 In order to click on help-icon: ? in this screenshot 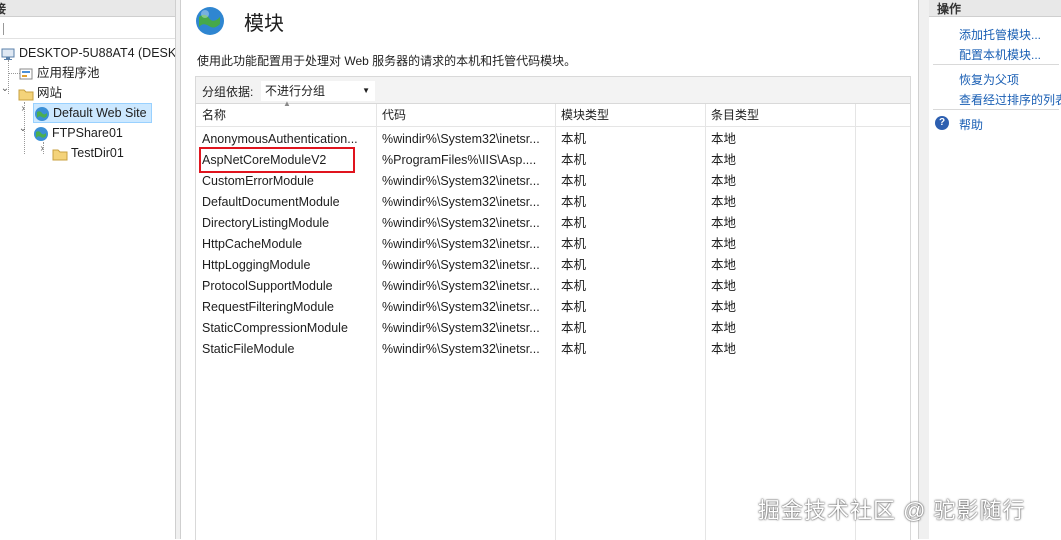, I will do `click(942, 123)`.